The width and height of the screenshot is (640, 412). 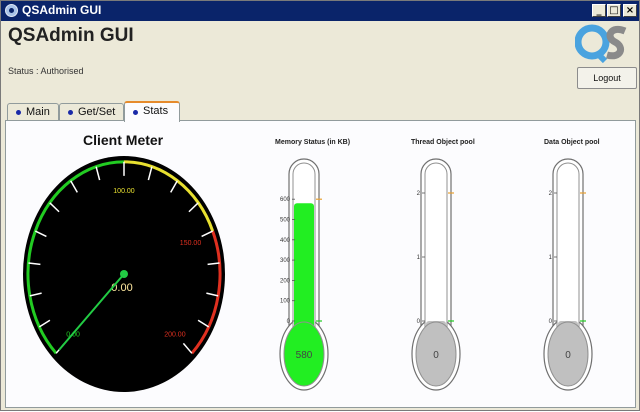 What do you see at coordinates (156, 111) in the screenshot?
I see `tab-label: Stats` at bounding box center [156, 111].